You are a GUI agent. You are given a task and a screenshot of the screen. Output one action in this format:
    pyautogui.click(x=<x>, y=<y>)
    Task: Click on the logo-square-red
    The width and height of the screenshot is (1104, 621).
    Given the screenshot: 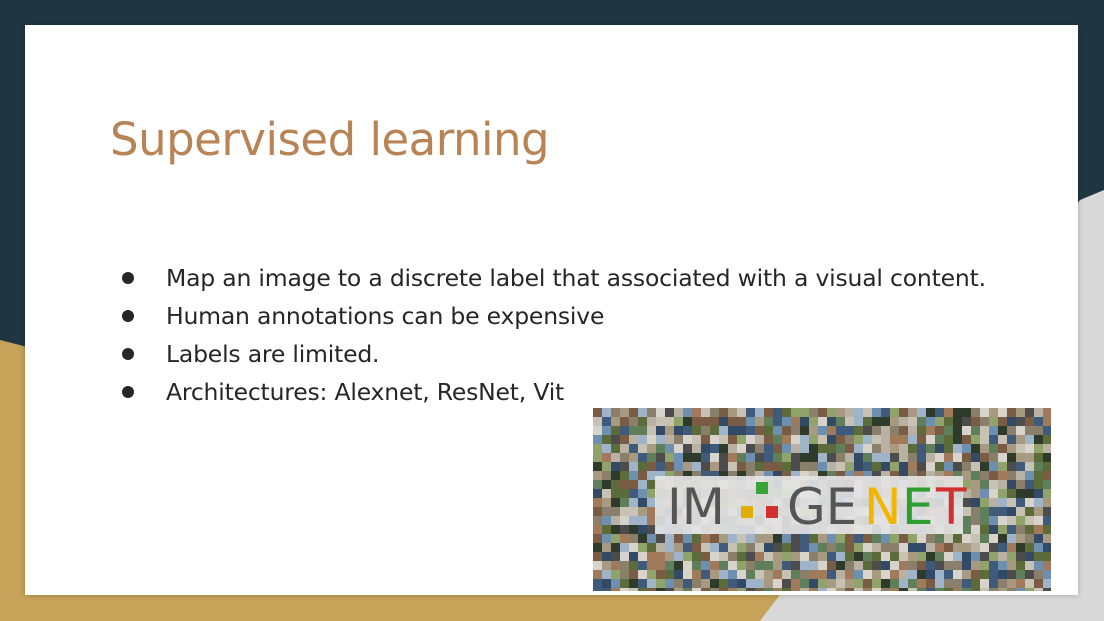 What is the action you would take?
    pyautogui.click(x=772, y=512)
    